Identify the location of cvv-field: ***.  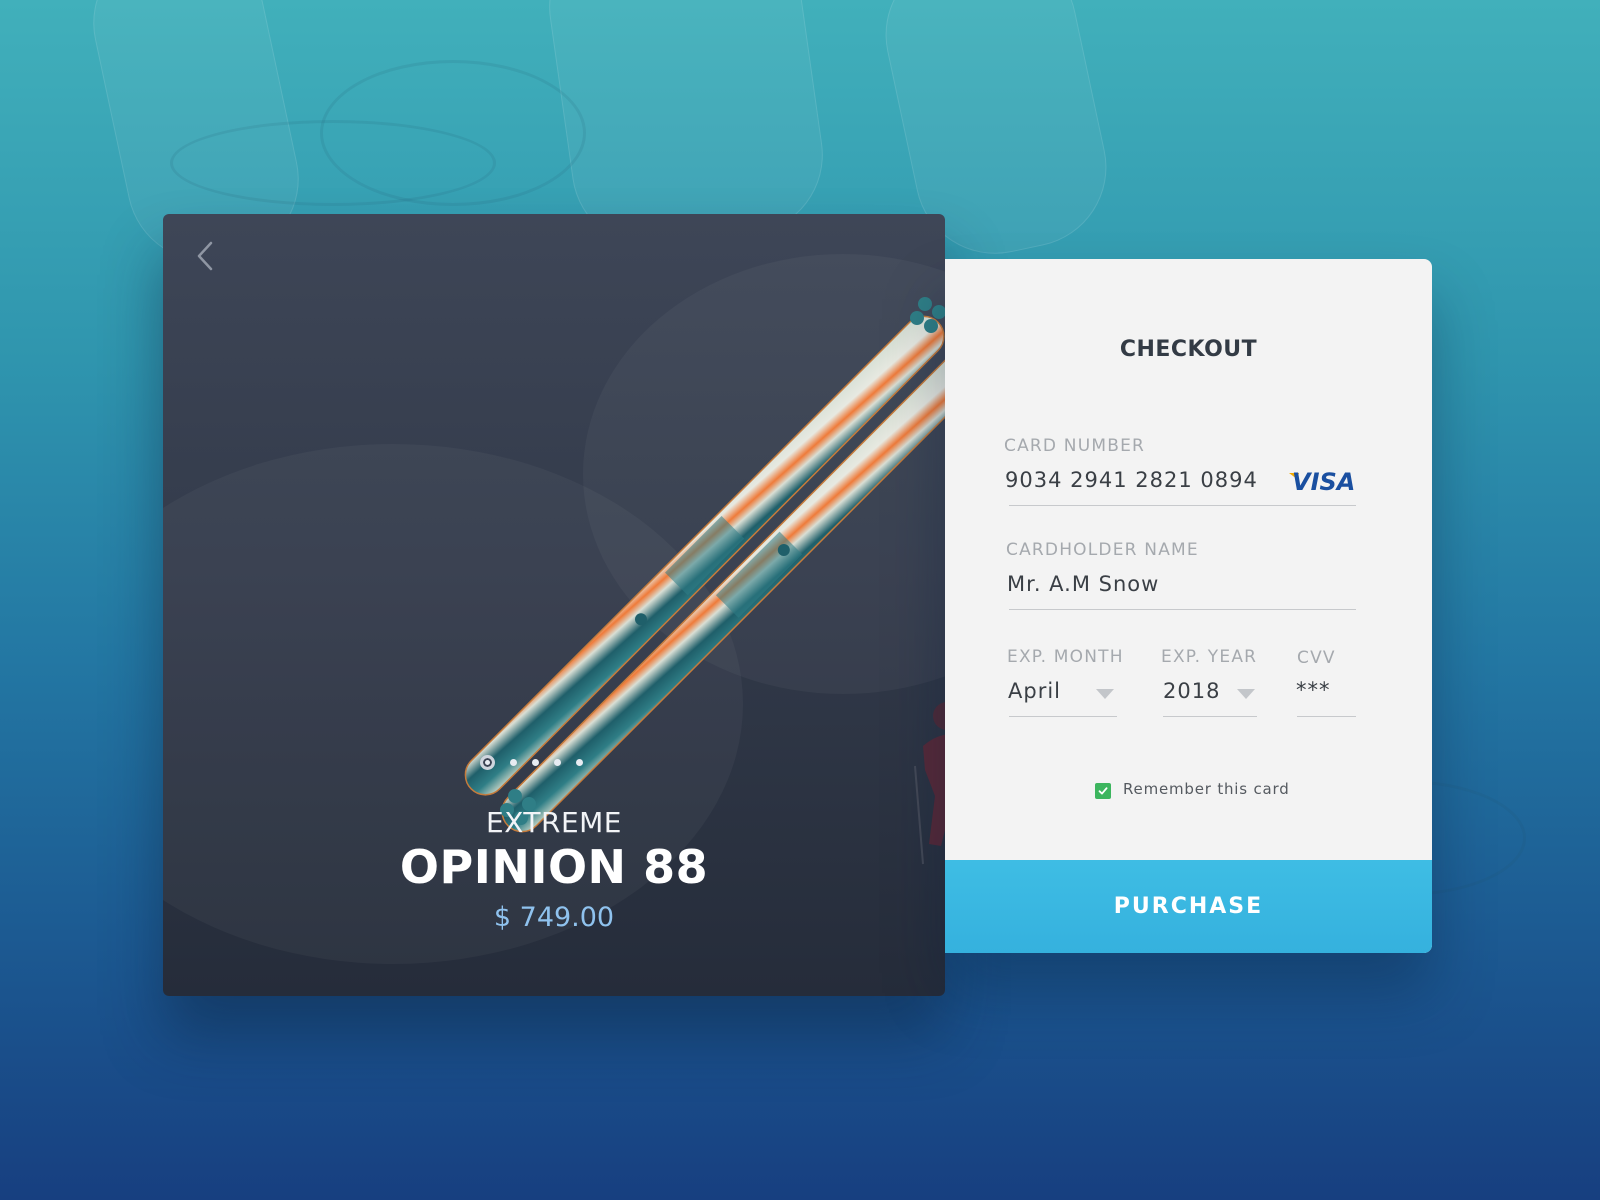
(1313, 690).